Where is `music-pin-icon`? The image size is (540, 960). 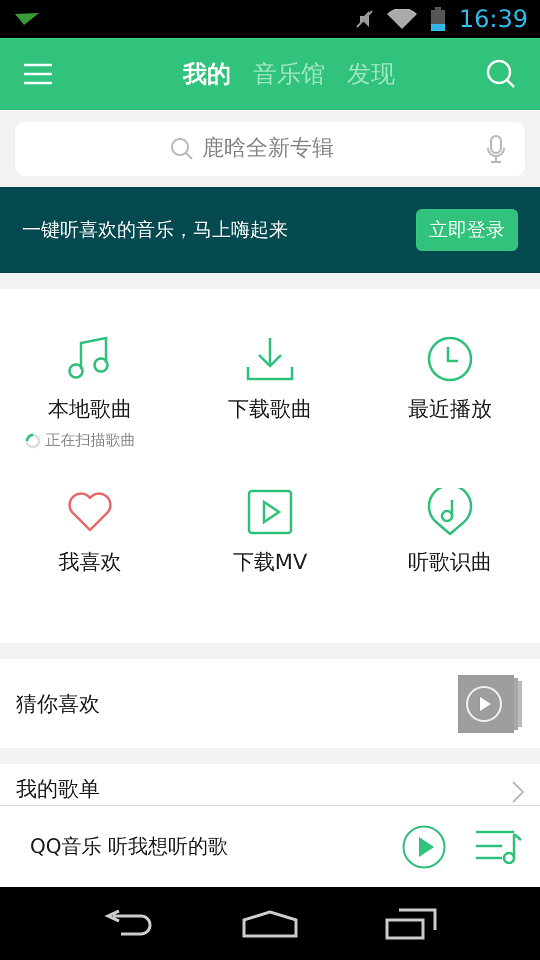
music-pin-icon is located at coordinates (450, 512).